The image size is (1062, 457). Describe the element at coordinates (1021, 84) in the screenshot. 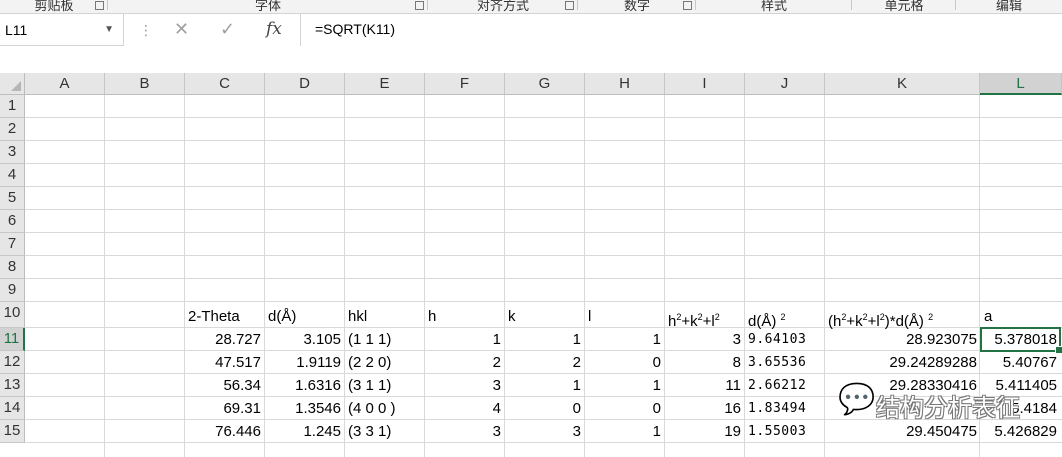

I see `column-header-l: L` at that location.